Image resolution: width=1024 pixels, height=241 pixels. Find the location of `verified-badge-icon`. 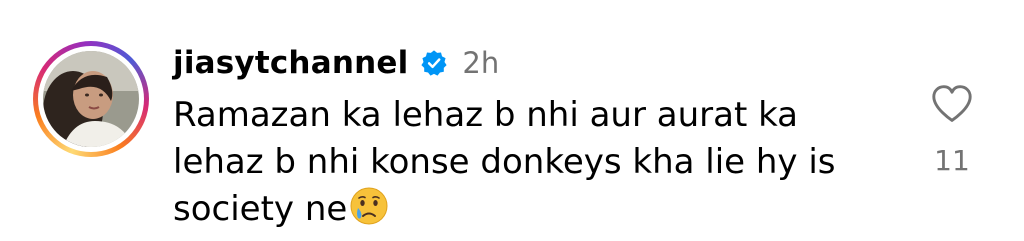

verified-badge-icon is located at coordinates (434, 63).